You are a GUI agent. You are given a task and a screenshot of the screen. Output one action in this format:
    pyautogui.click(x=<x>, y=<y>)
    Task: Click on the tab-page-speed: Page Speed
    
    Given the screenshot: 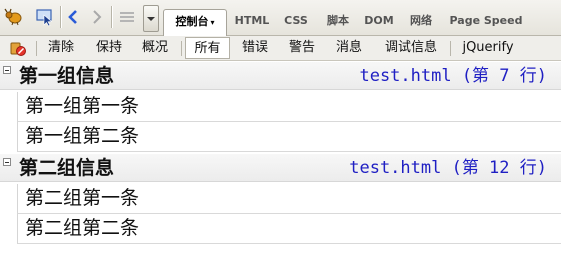 What is the action you would take?
    pyautogui.click(x=486, y=21)
    